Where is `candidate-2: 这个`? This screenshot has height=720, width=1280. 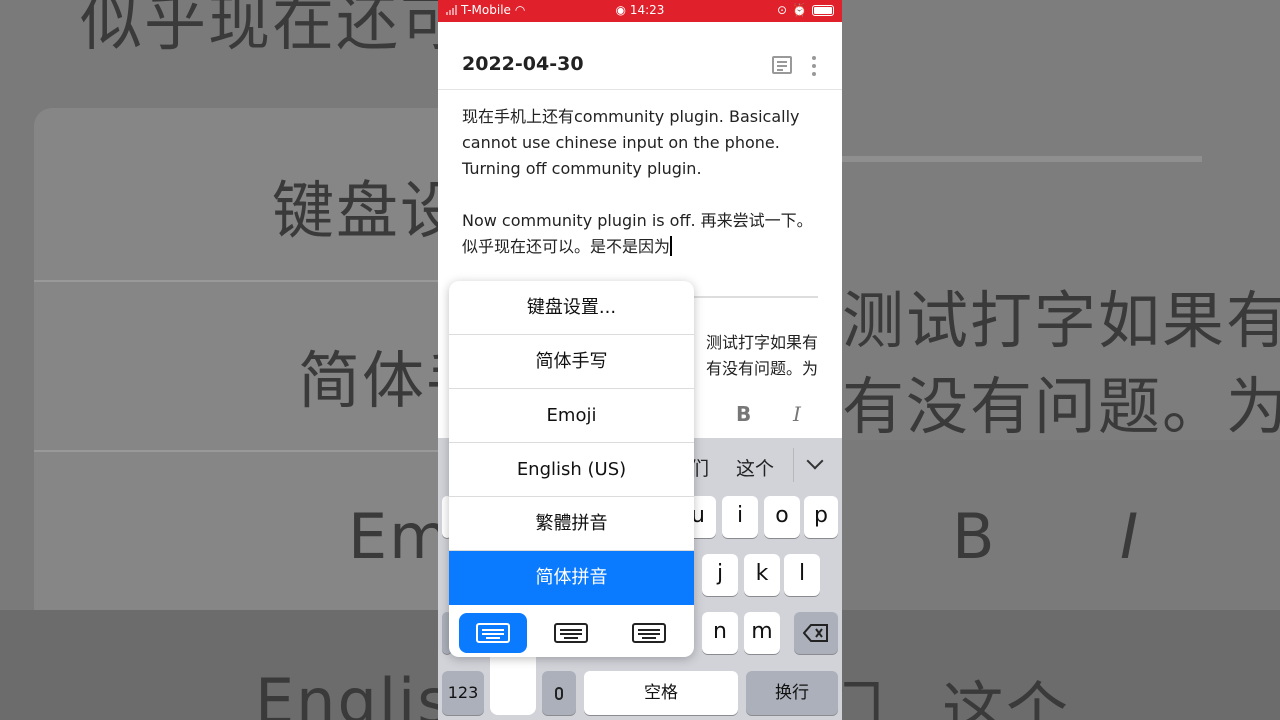 candidate-2: 这个 is located at coordinates (755, 467).